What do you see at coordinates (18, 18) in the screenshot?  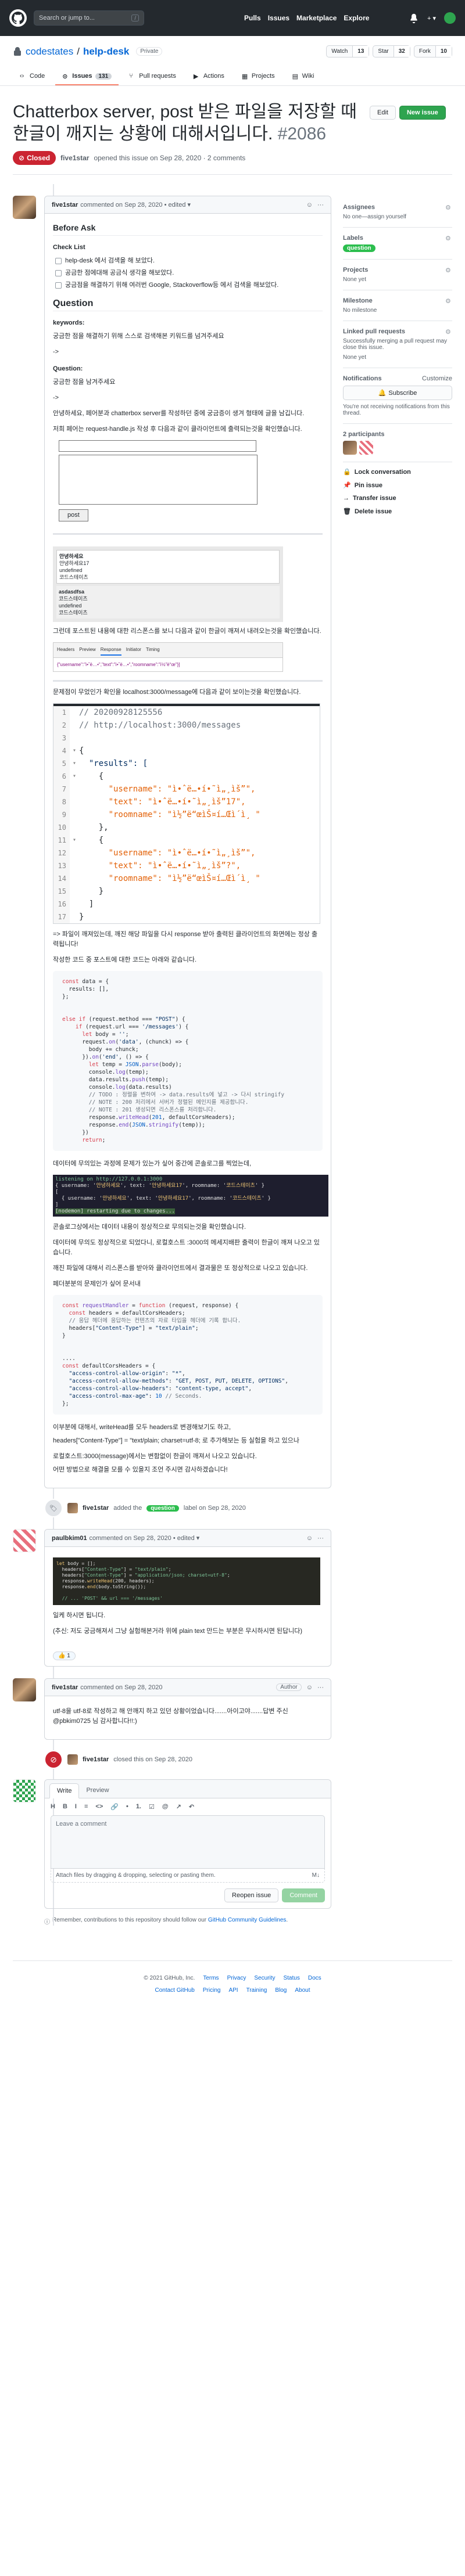 I see `github-logo-icon` at bounding box center [18, 18].